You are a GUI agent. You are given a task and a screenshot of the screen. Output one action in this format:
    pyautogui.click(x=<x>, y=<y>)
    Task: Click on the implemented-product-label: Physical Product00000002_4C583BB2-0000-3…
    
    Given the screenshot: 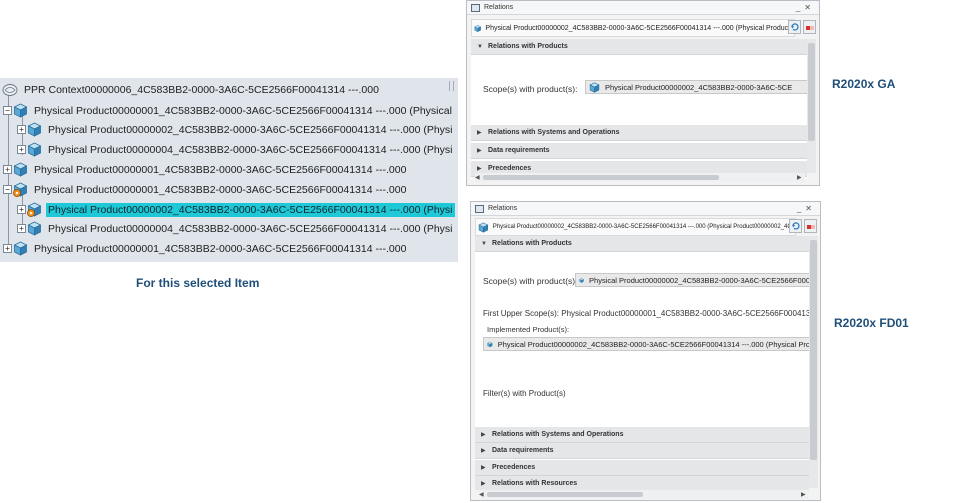 What is the action you would take?
    pyautogui.click(x=653, y=344)
    